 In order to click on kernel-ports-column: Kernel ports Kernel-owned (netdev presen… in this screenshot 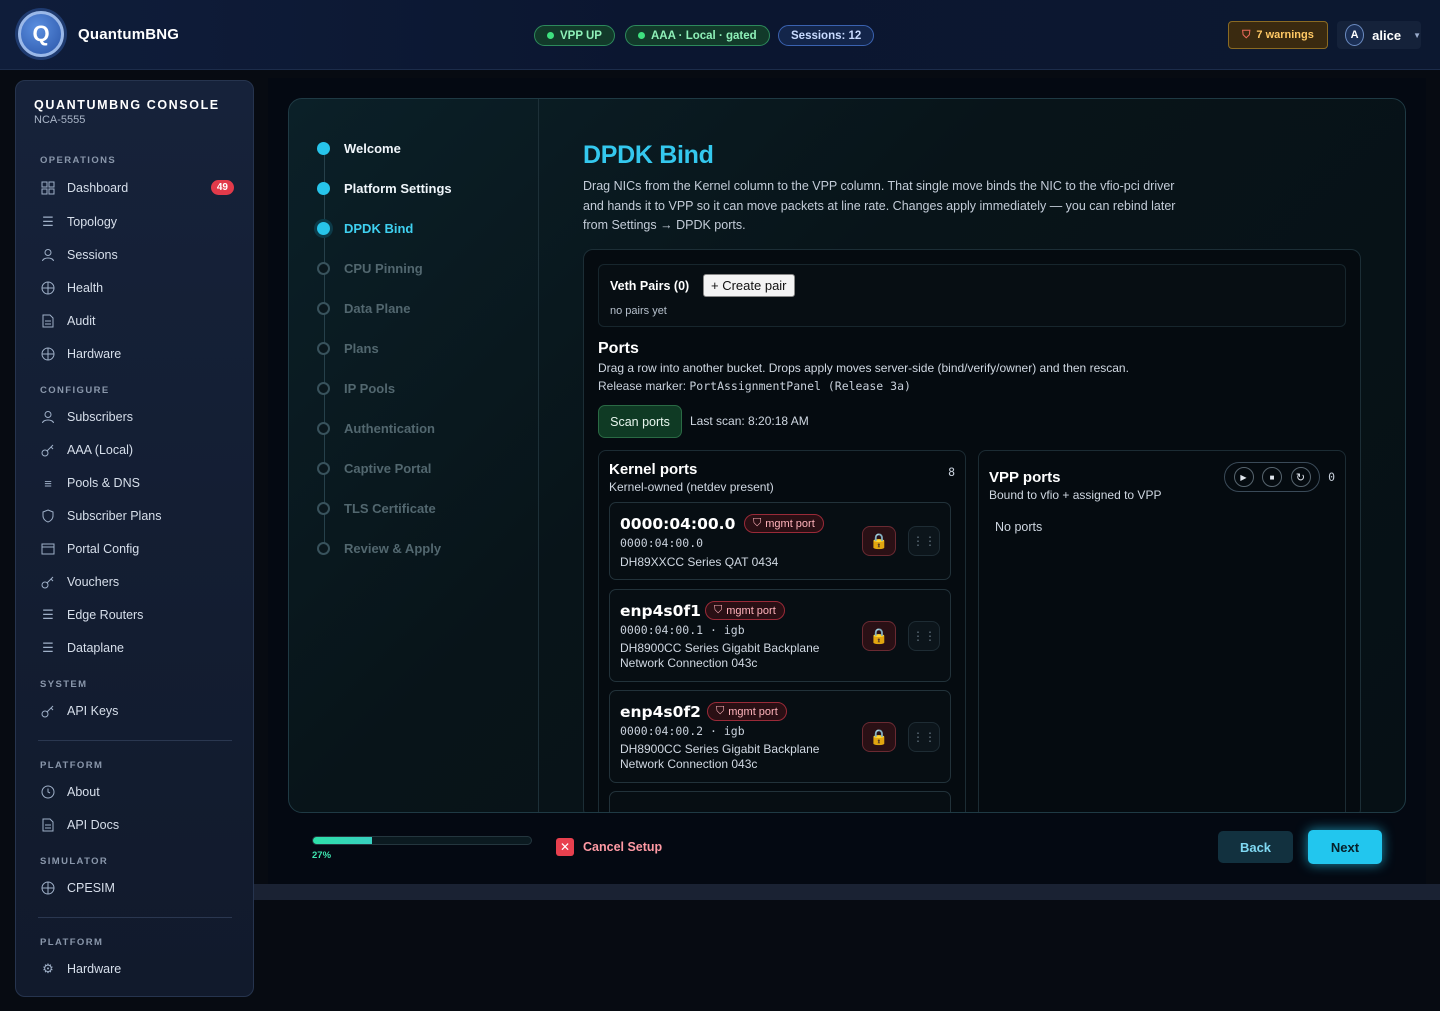, I will do `click(782, 631)`.